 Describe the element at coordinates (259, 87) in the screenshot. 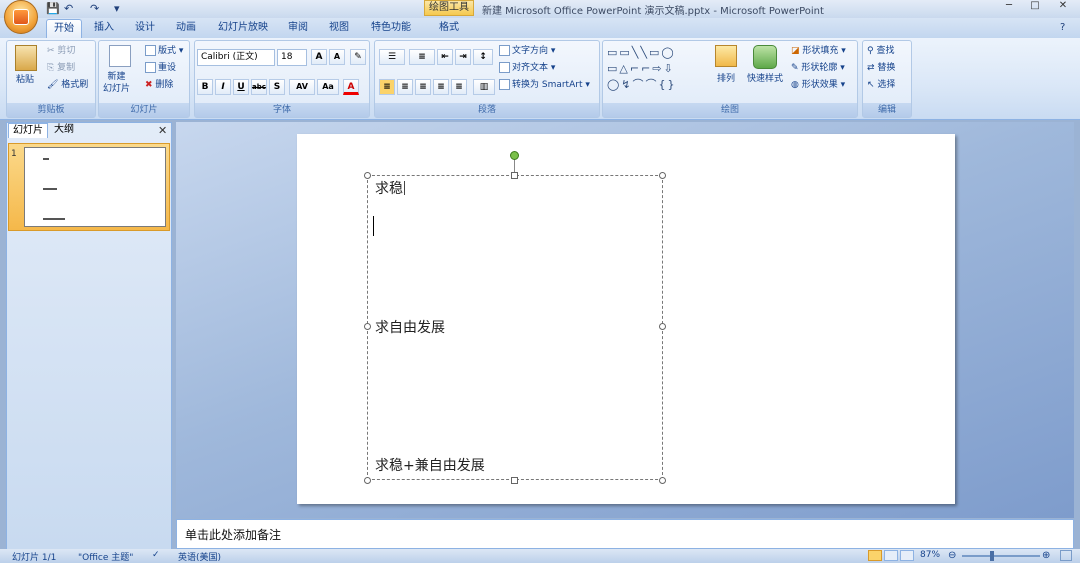

I see `strikethrough-icon: abc` at that location.